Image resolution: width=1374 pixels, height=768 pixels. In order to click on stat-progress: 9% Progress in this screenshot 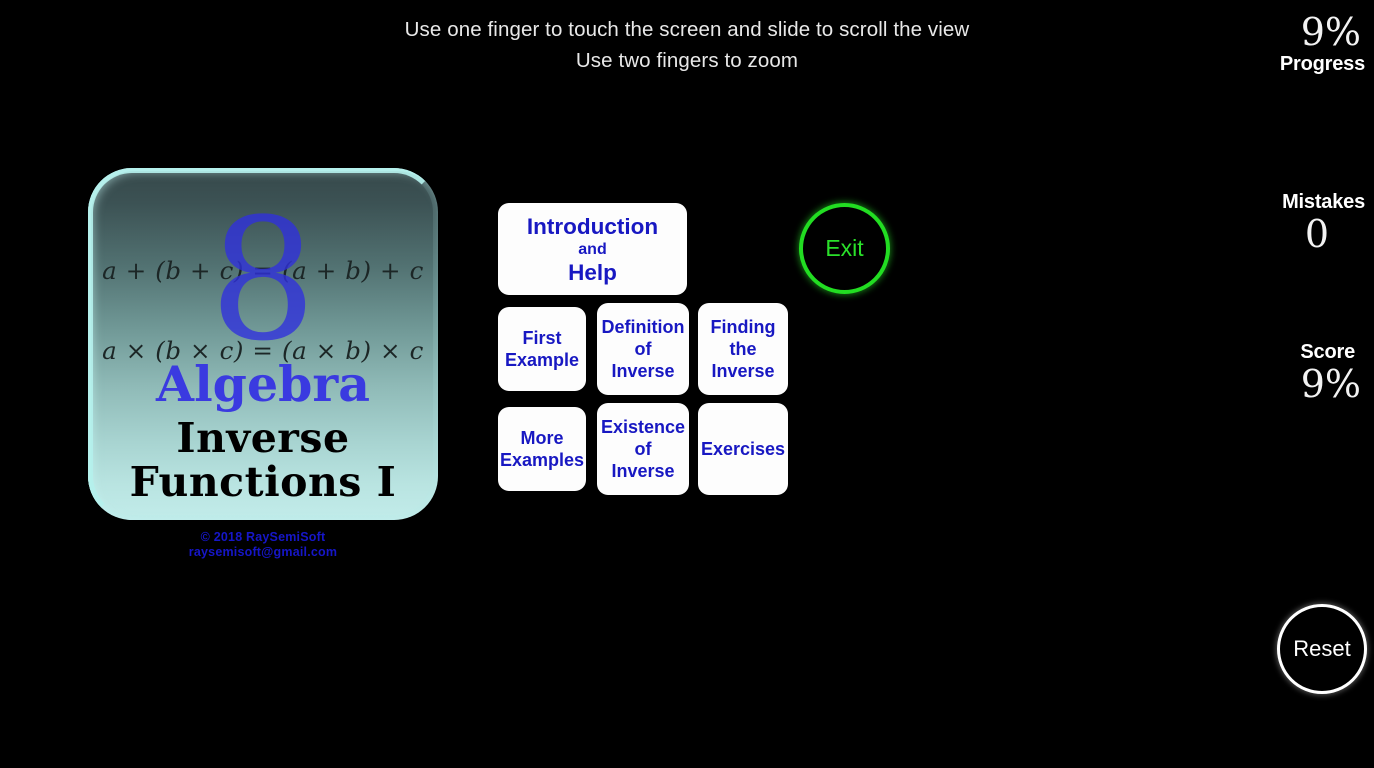, I will do `click(1265, 44)`.